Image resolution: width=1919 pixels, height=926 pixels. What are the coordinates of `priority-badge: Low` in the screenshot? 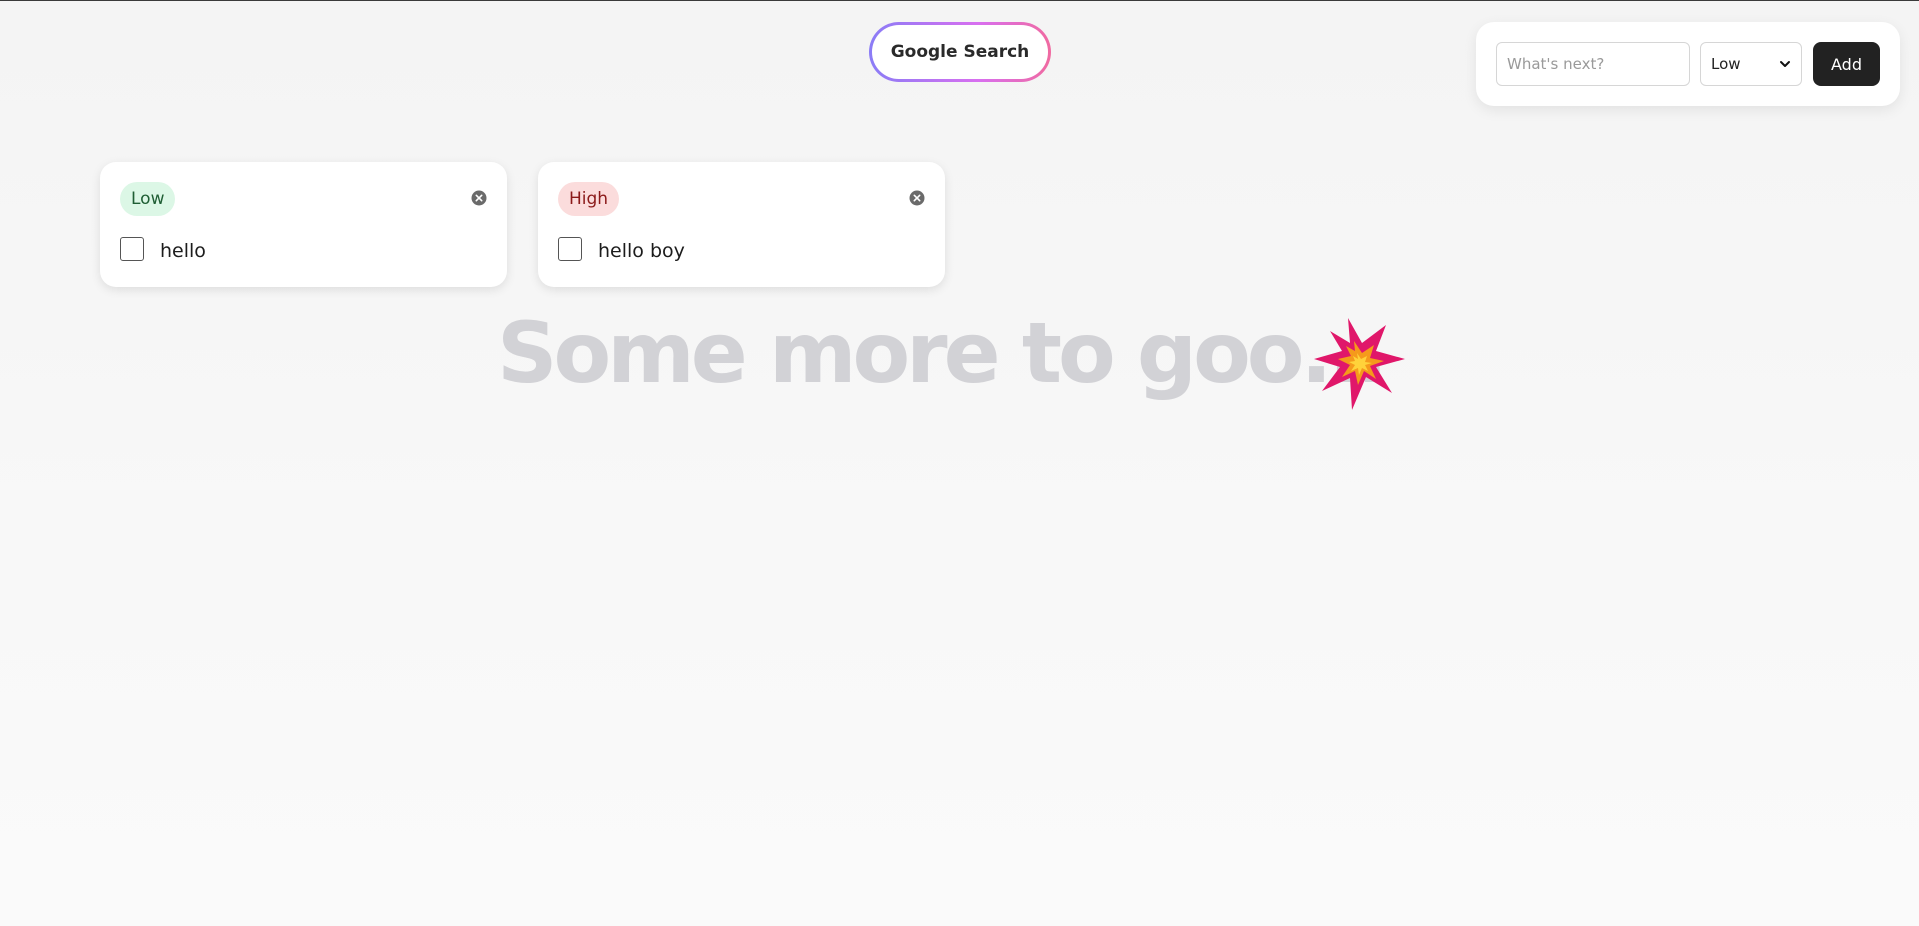 It's located at (148, 199).